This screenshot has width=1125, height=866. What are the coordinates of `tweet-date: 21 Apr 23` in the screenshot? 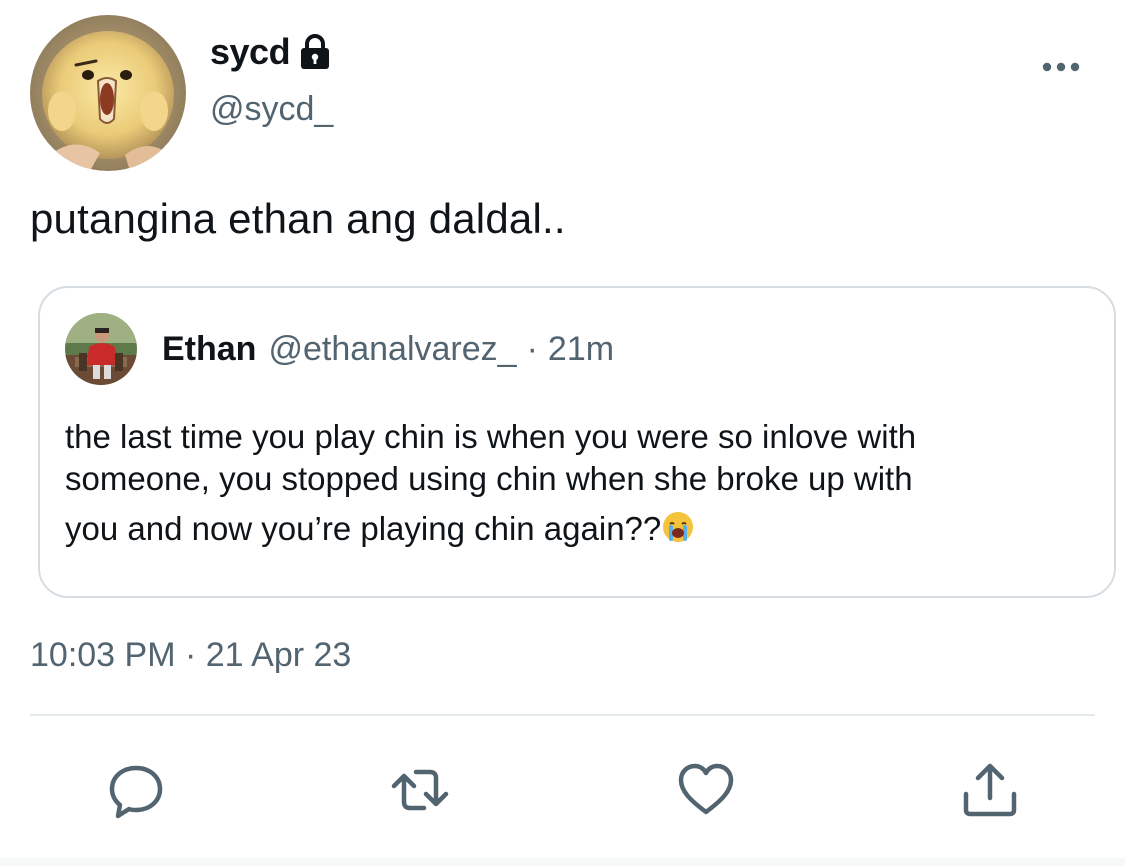 It's located at (278, 655).